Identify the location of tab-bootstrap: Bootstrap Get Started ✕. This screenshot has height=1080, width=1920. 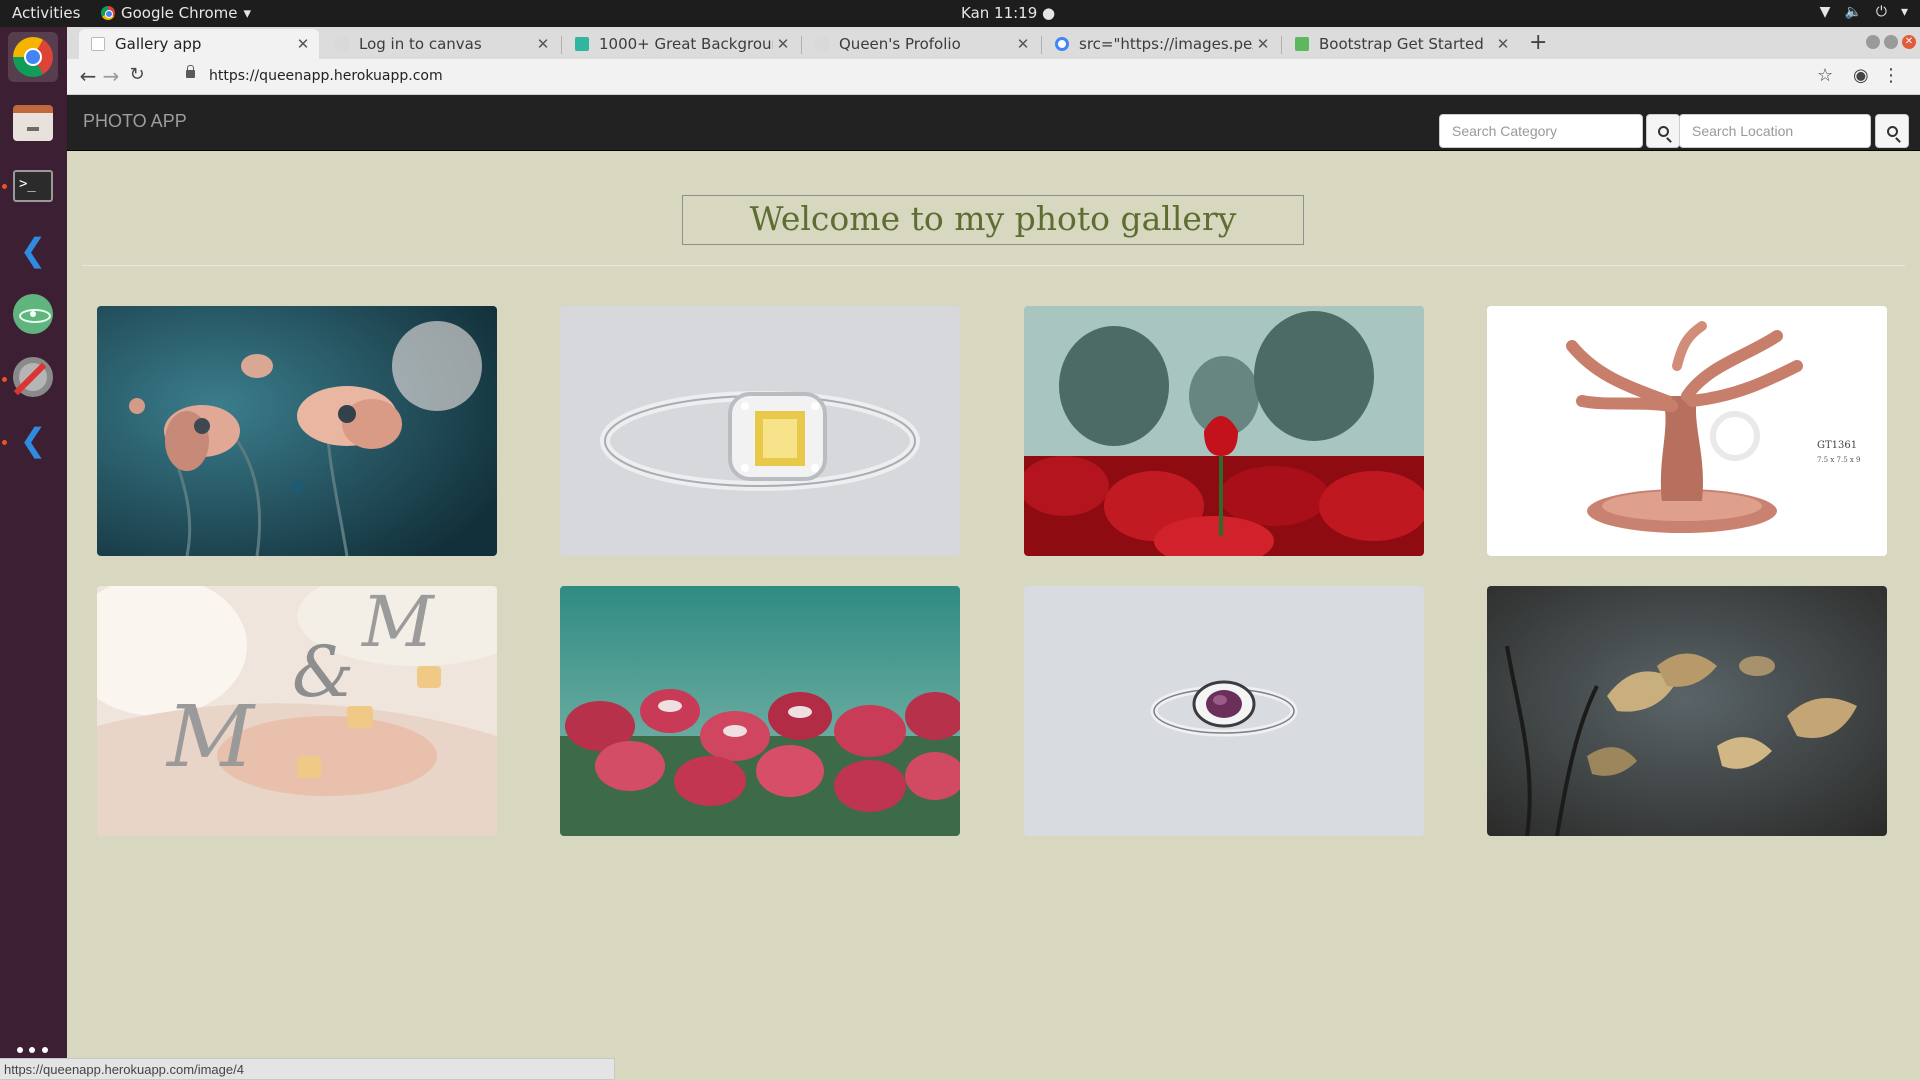
(1401, 44).